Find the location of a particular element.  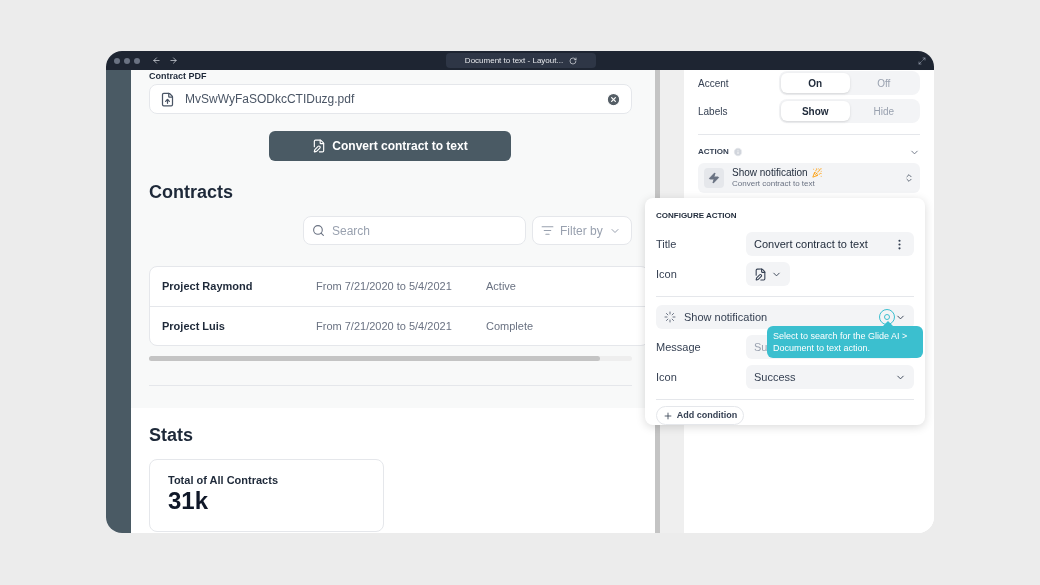

party-popper-icon is located at coordinates (816, 173).